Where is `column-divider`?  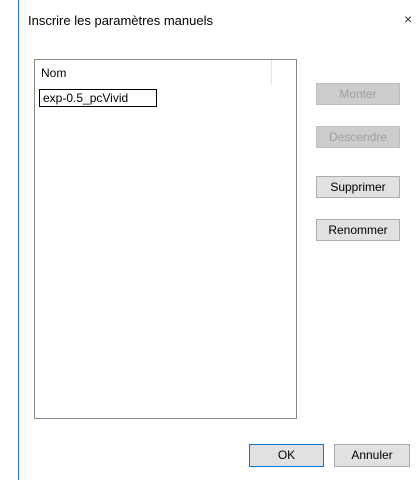 column-divider is located at coordinates (271, 72).